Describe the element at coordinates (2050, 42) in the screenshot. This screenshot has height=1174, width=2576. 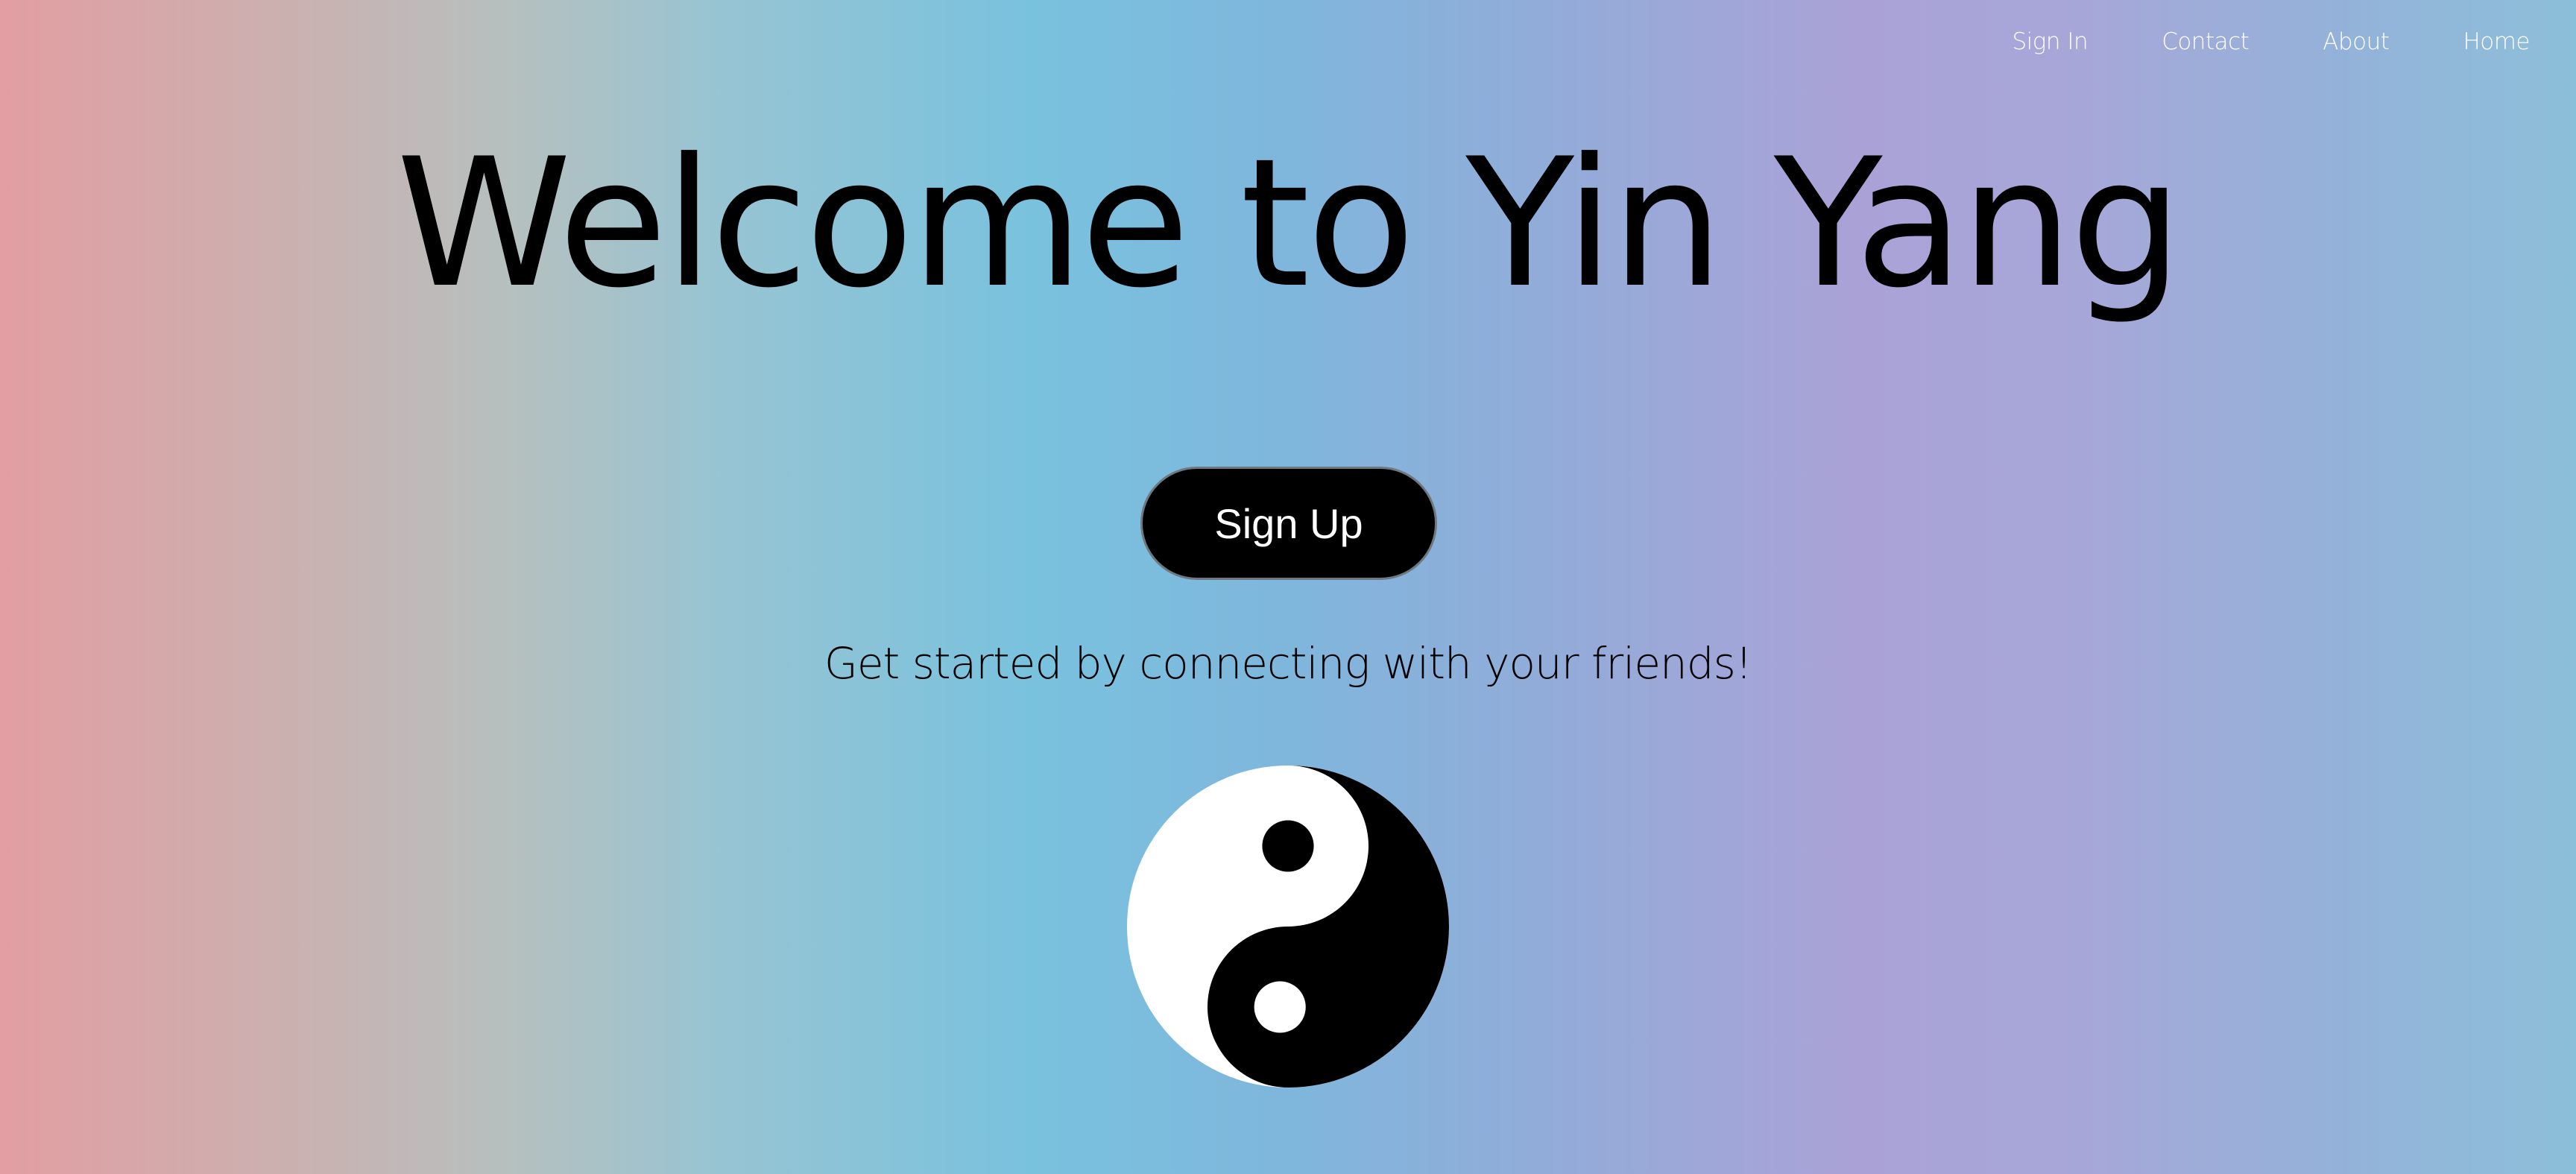
I see `nav-link-sign-in: Sign In` at that location.